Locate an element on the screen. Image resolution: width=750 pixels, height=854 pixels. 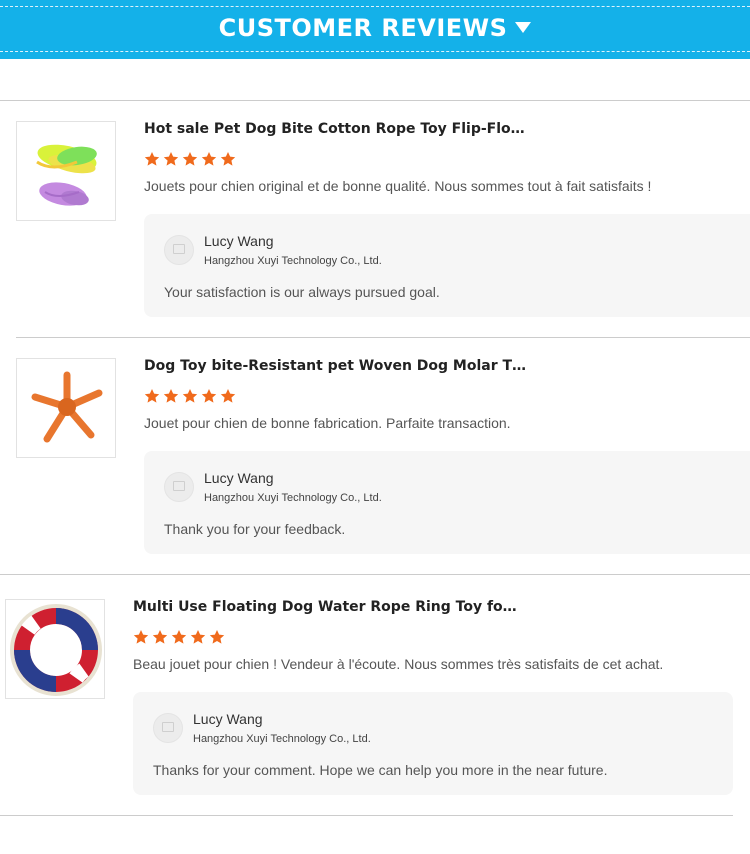
product-thumbnail-starfish-rope is located at coordinates (66, 408).